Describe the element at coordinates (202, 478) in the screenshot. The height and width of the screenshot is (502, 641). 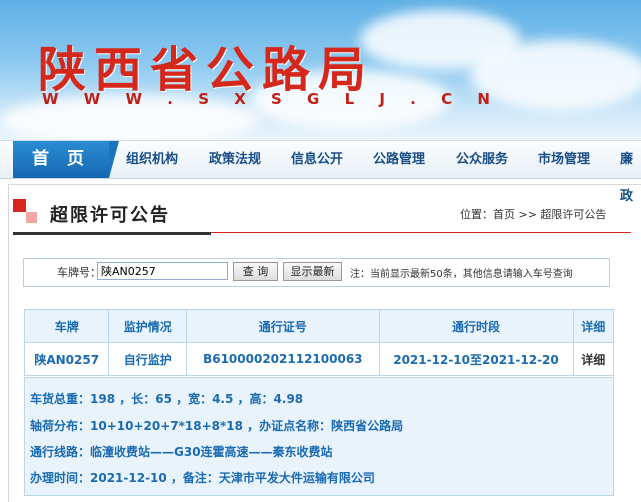
I see `detail-processing: 办理时间：2021-12-10 ，备注：天津市平发大件运输有限公司` at that location.